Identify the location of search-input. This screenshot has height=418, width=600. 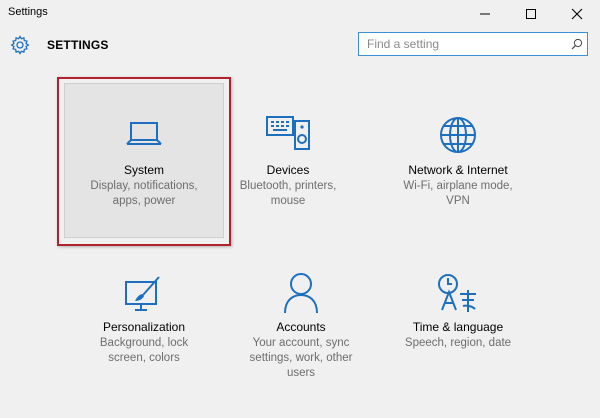
(459, 44).